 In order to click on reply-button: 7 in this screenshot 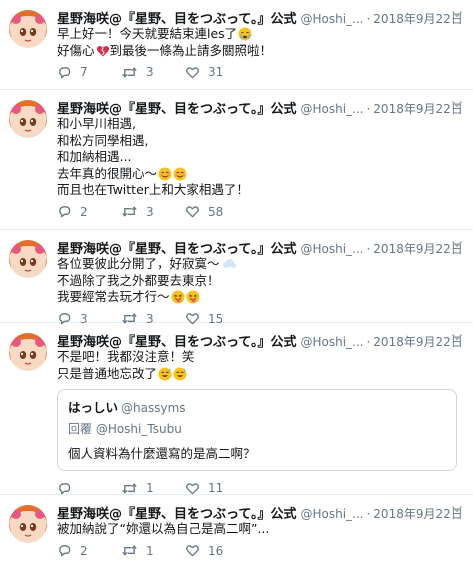, I will do `click(89, 72)`.